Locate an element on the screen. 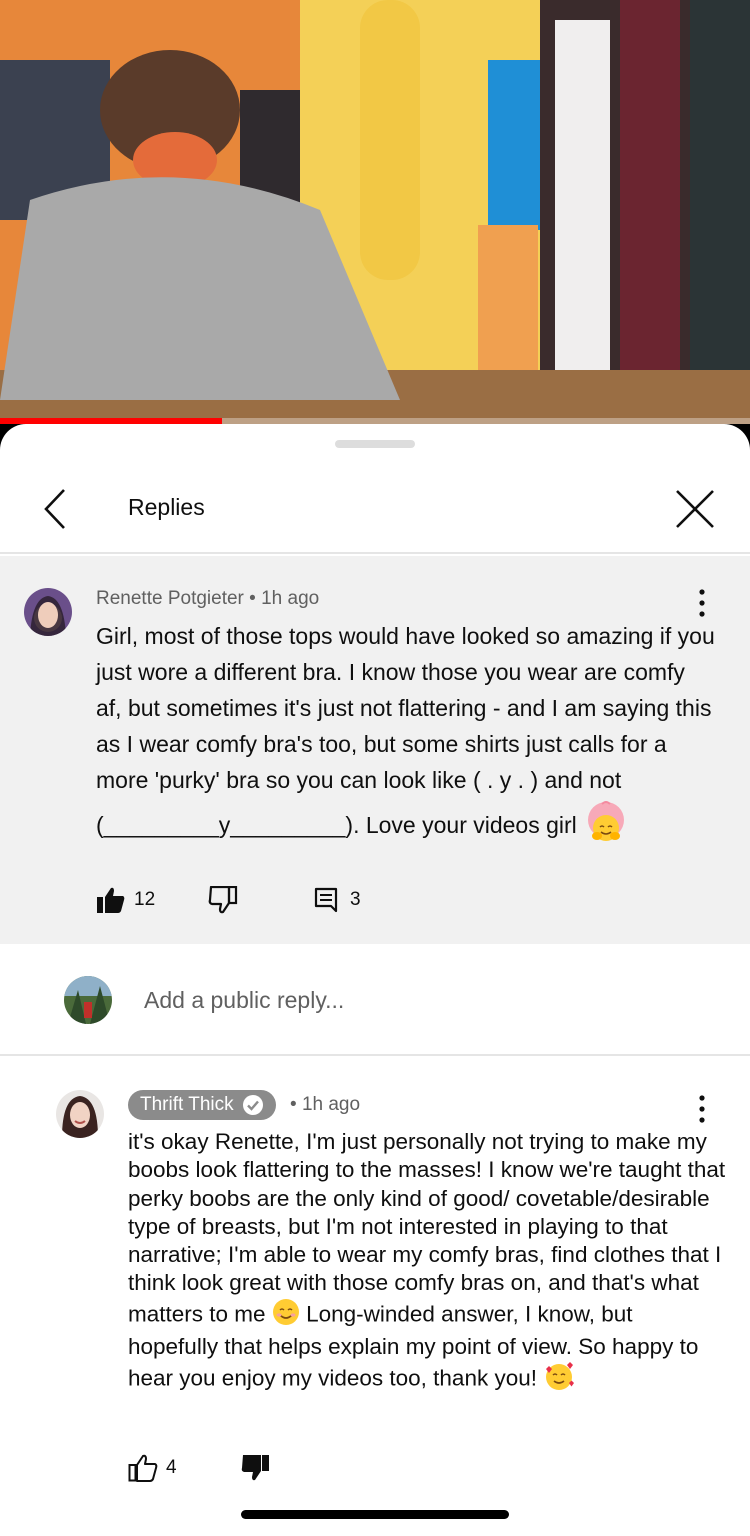  drag-handle is located at coordinates (375, 444).